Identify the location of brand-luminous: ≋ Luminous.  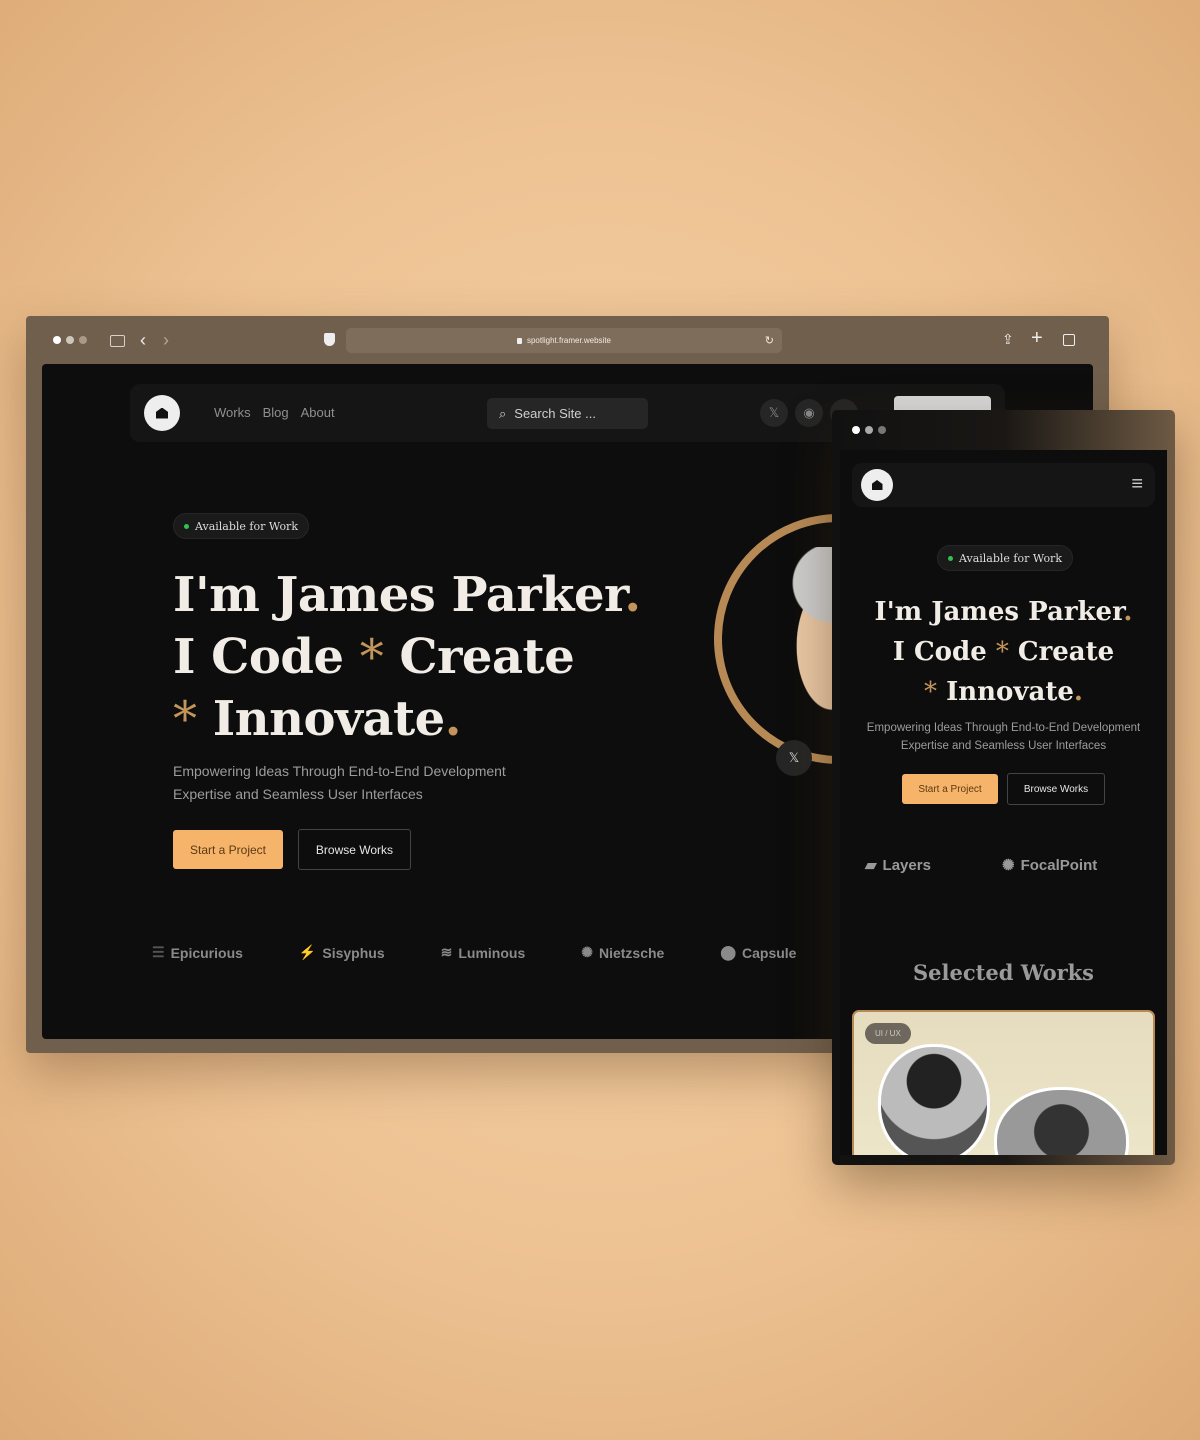
(483, 952).